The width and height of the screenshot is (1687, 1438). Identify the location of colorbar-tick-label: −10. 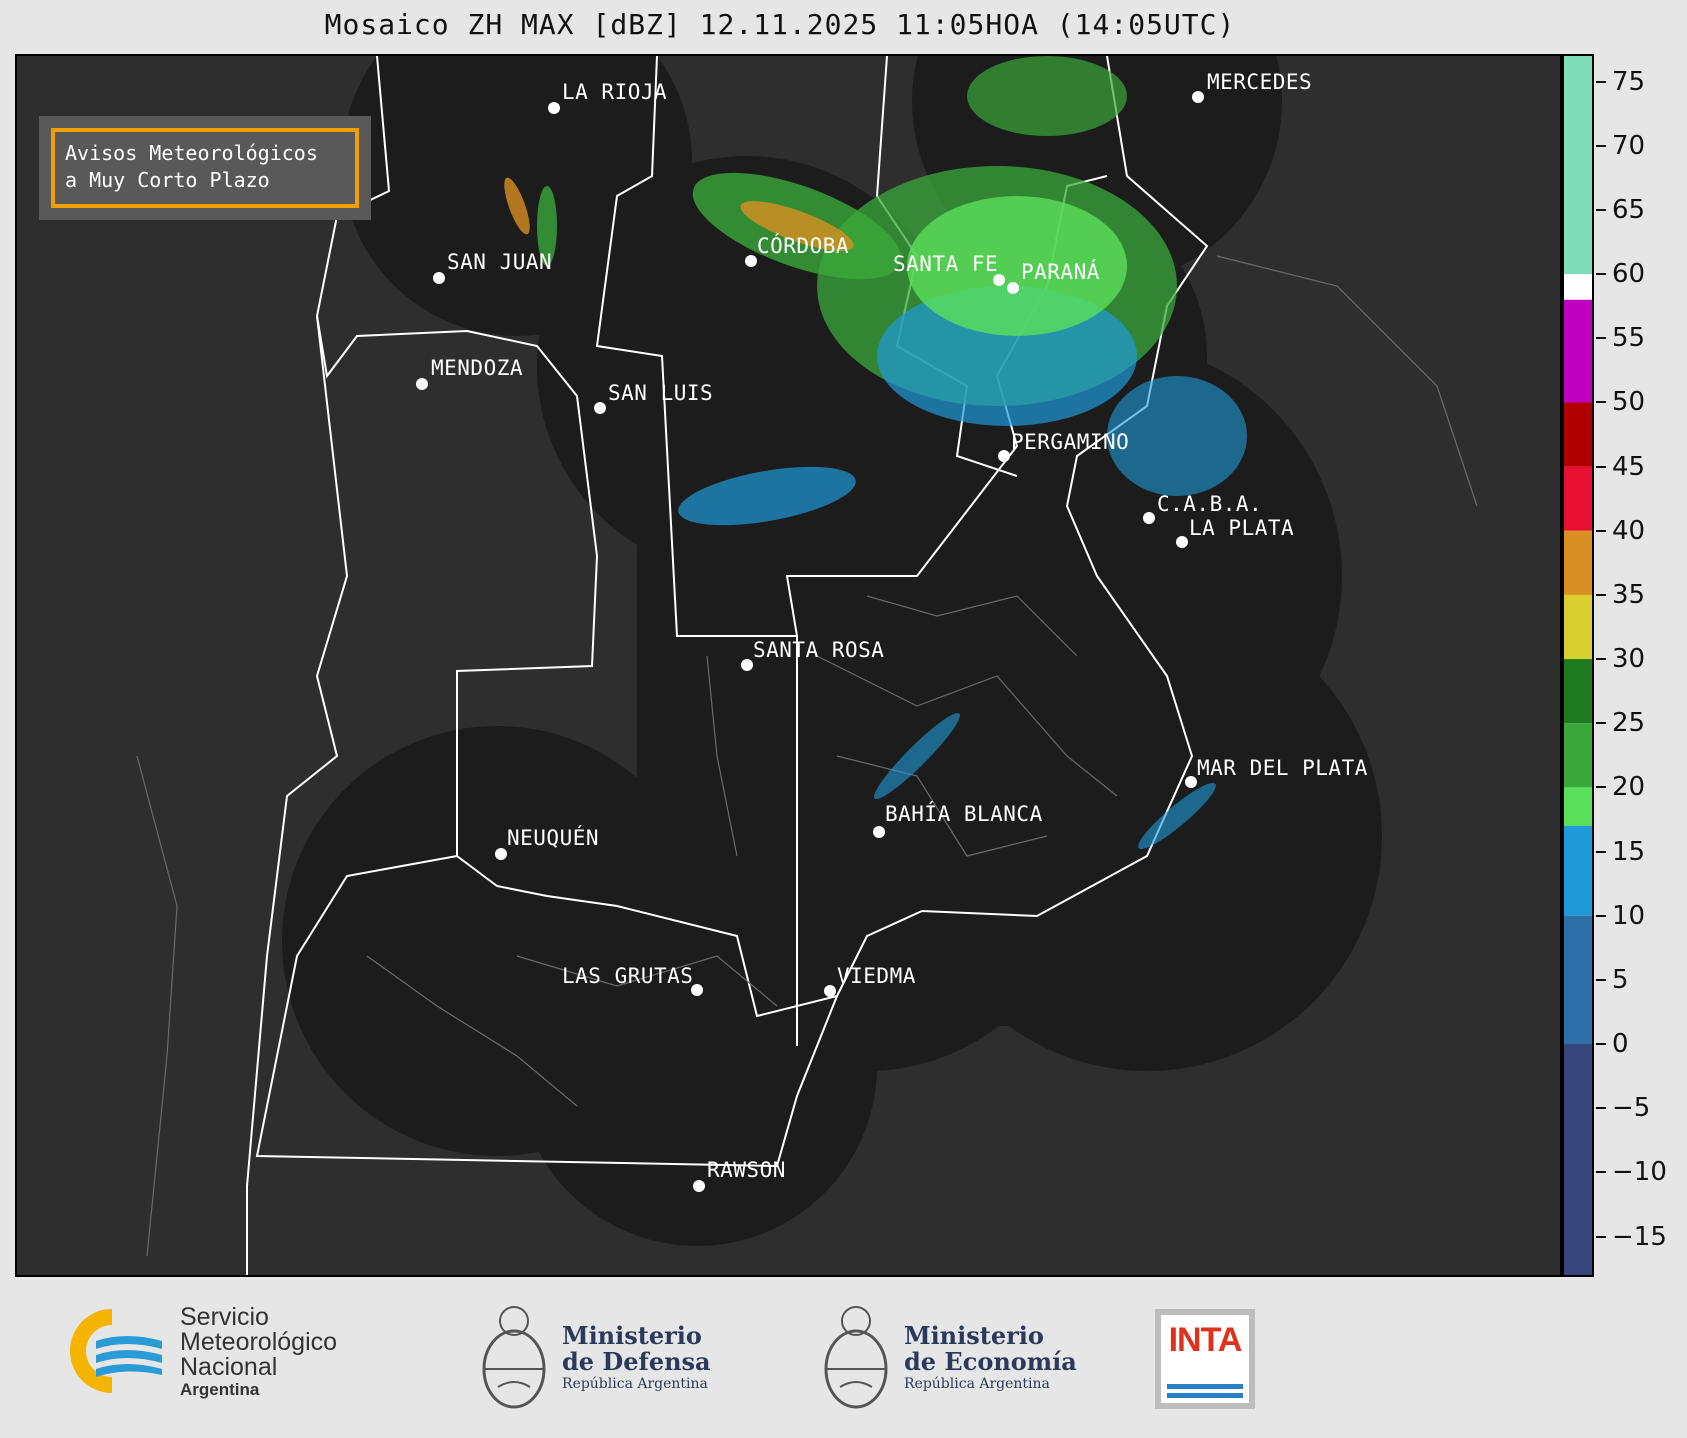
(1639, 1172).